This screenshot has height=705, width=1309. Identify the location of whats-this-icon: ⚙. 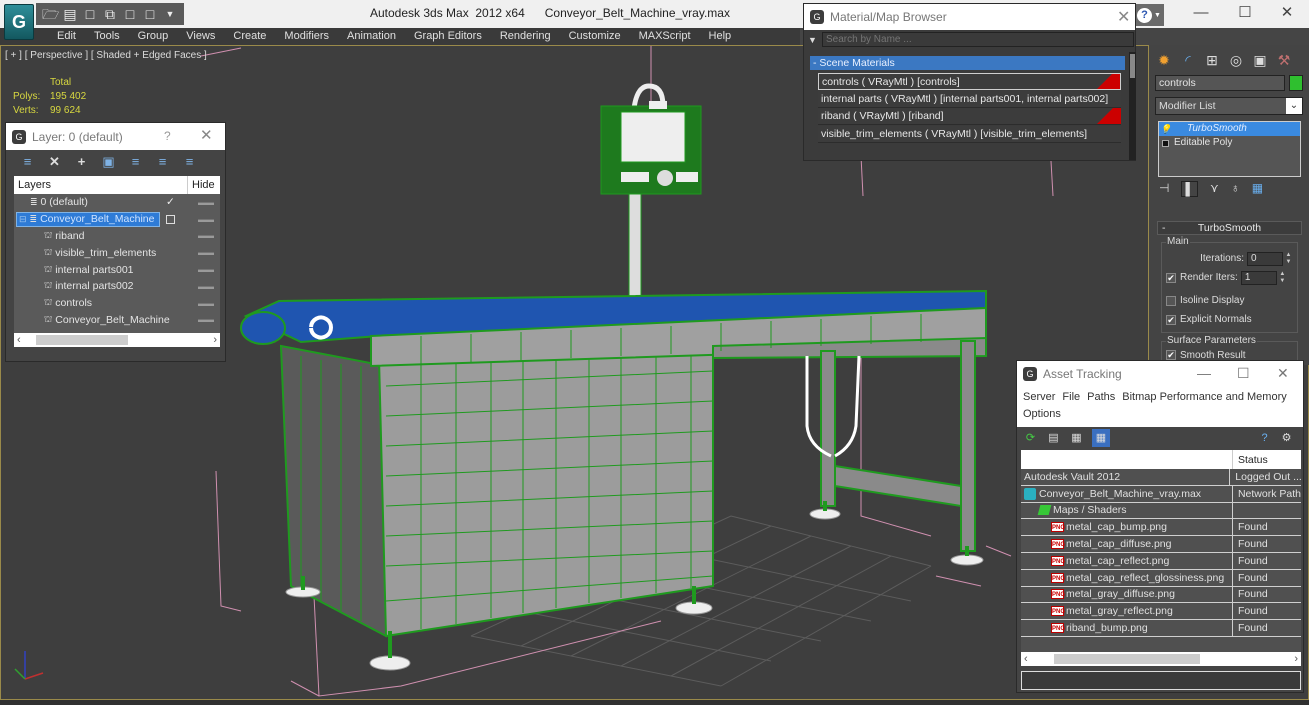
(1286, 438).